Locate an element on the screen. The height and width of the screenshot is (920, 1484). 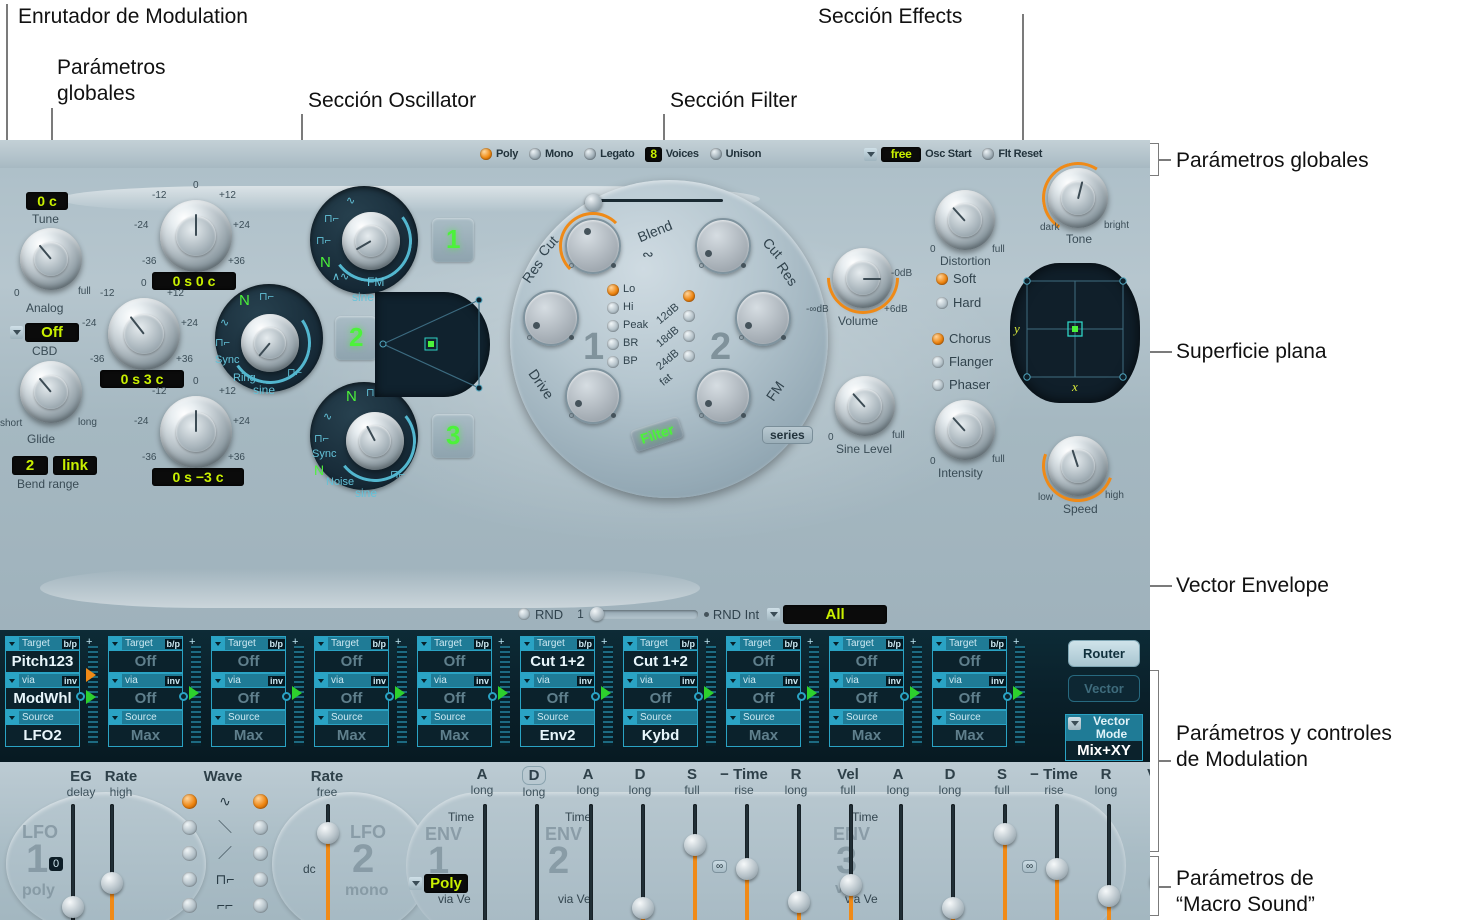
router-source-value: Kybd is located at coordinates (660, 736).